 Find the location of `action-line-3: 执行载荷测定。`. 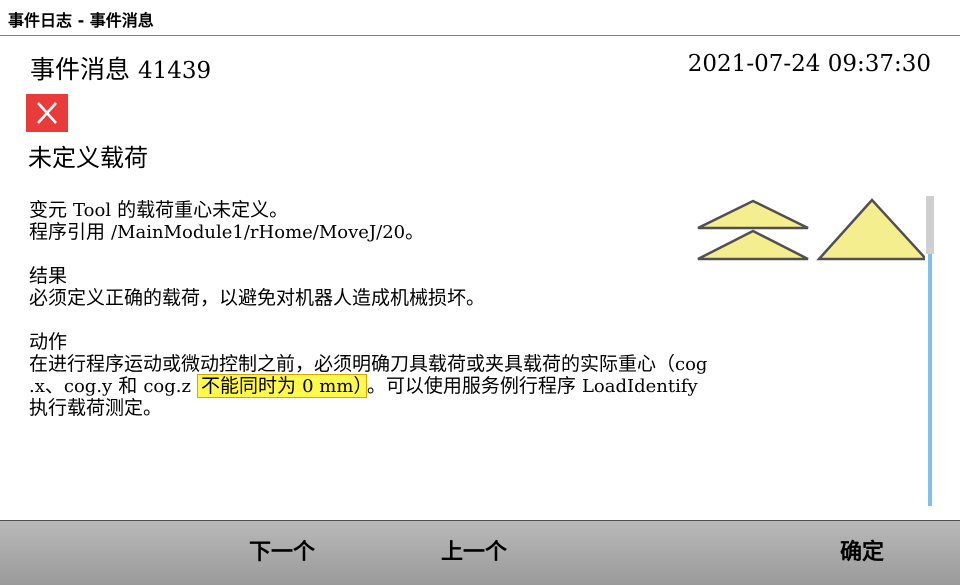

action-line-3: 执行载荷测定。 is located at coordinates (96, 408).